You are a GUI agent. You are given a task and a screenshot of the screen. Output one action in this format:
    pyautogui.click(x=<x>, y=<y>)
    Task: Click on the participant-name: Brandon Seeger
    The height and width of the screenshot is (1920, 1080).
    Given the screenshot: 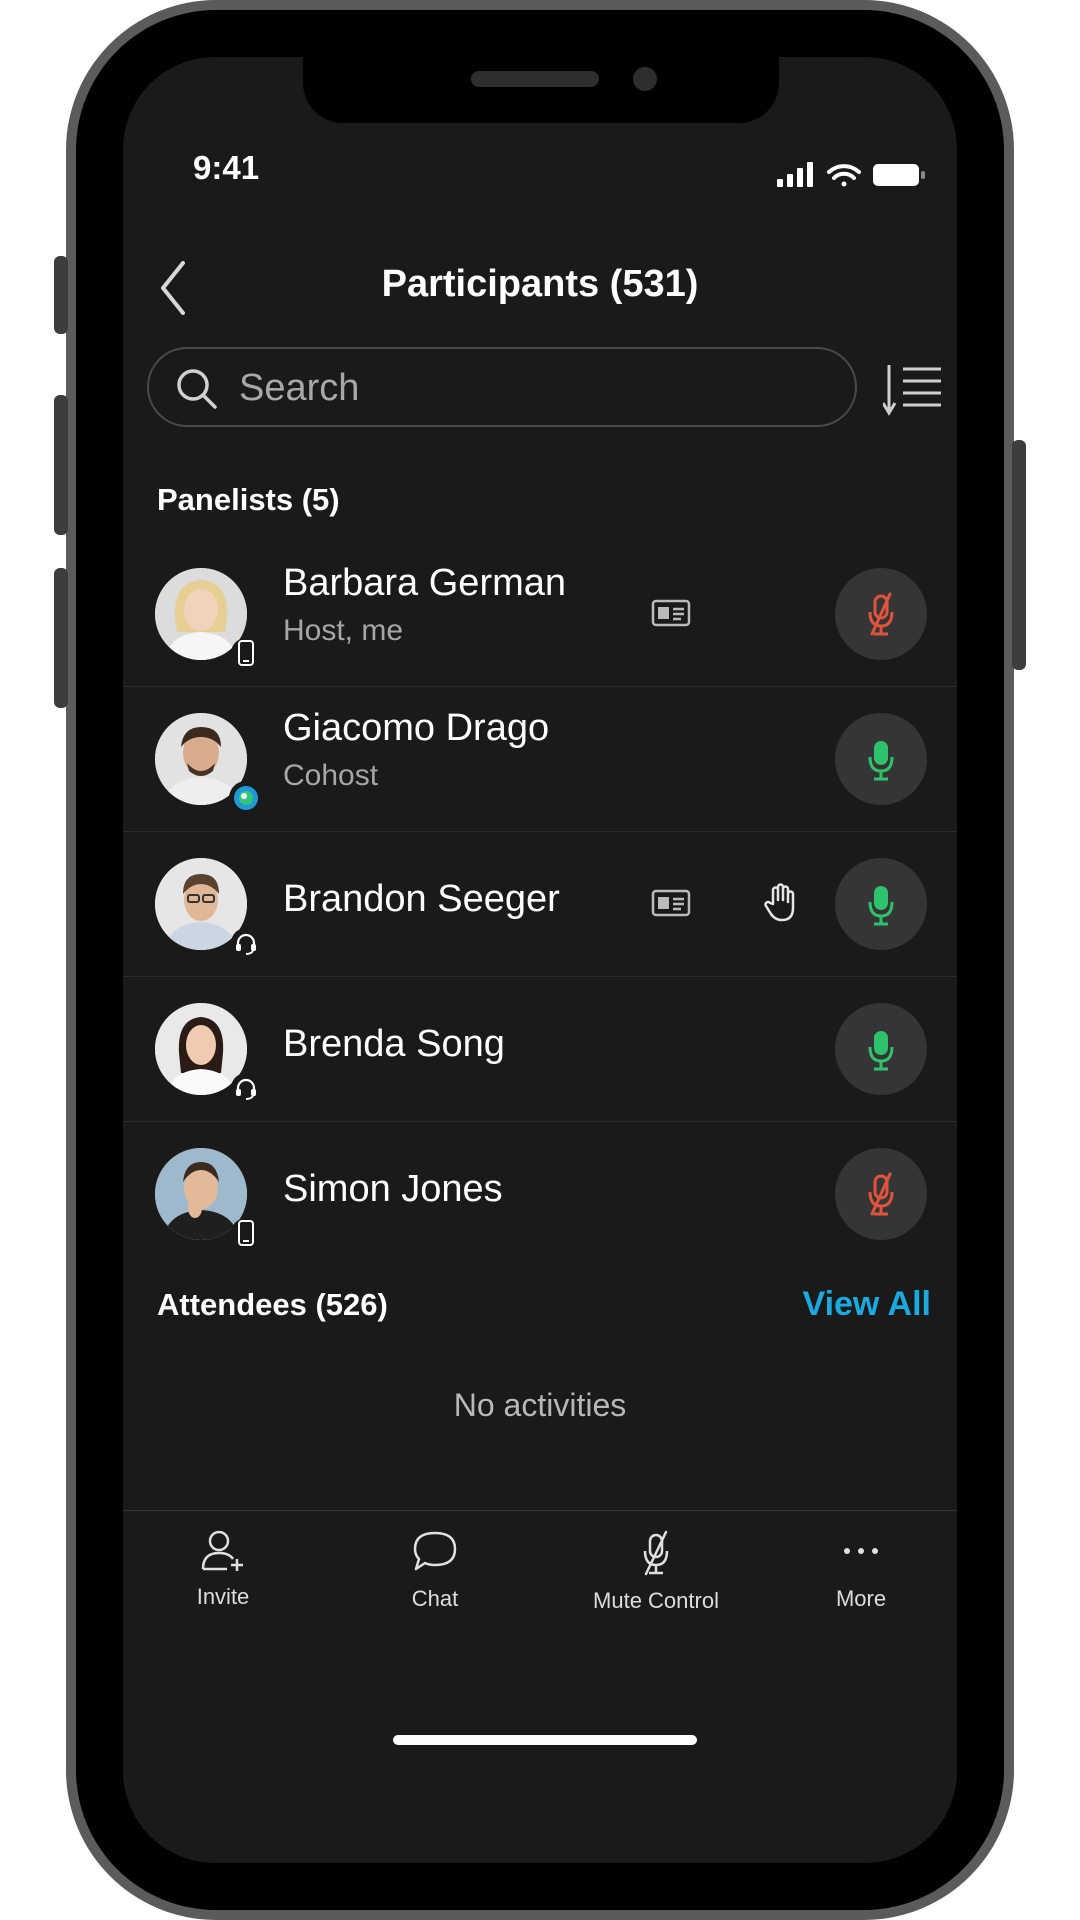 What is the action you would take?
    pyautogui.click(x=421, y=899)
    